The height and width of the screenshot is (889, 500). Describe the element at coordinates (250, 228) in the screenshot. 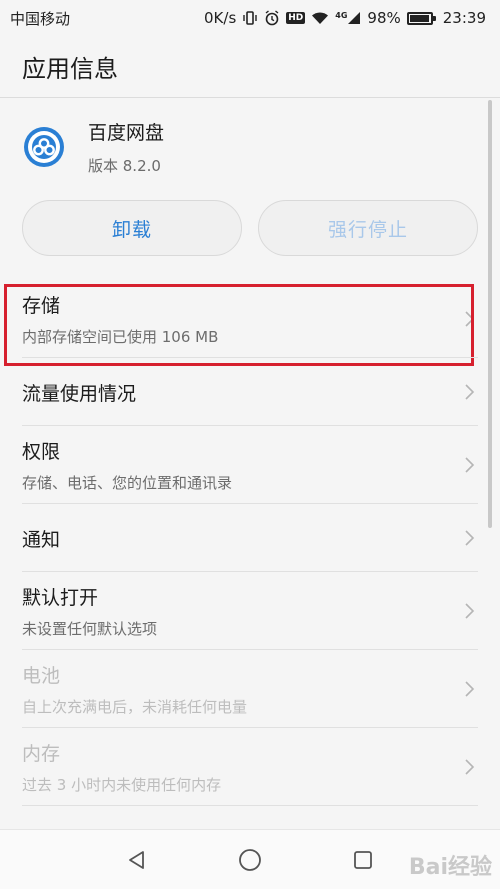

I see `action-buttons: 卸载 强行停止` at that location.